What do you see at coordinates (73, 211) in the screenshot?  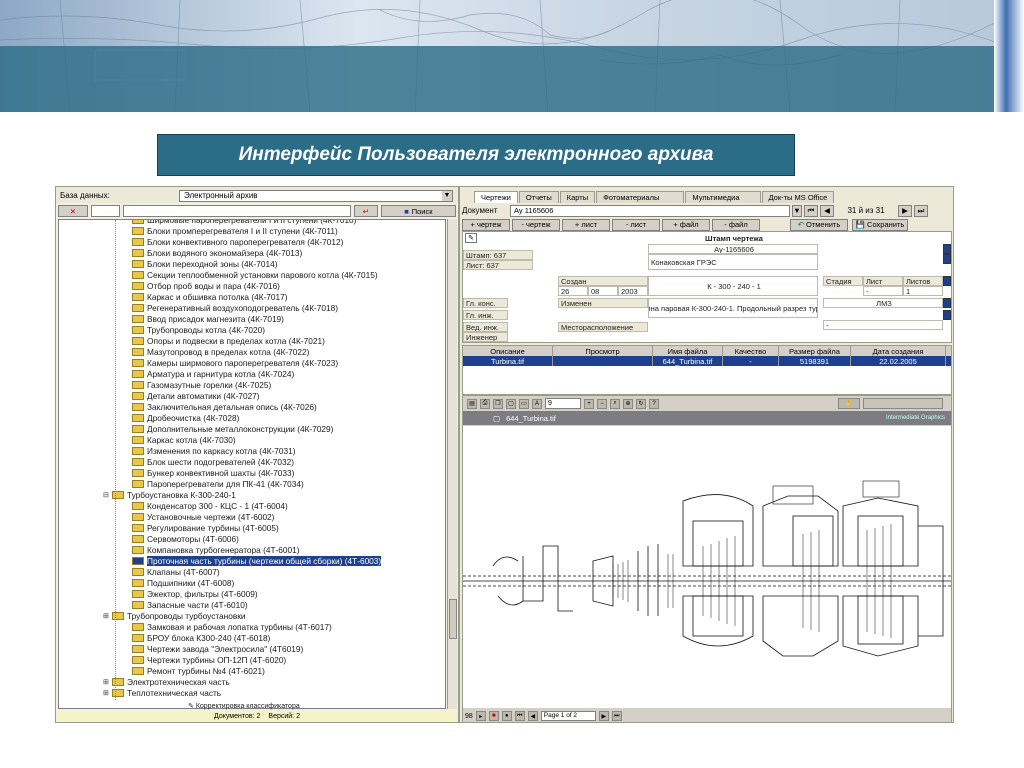 I see `delete-icon: ✕` at bounding box center [73, 211].